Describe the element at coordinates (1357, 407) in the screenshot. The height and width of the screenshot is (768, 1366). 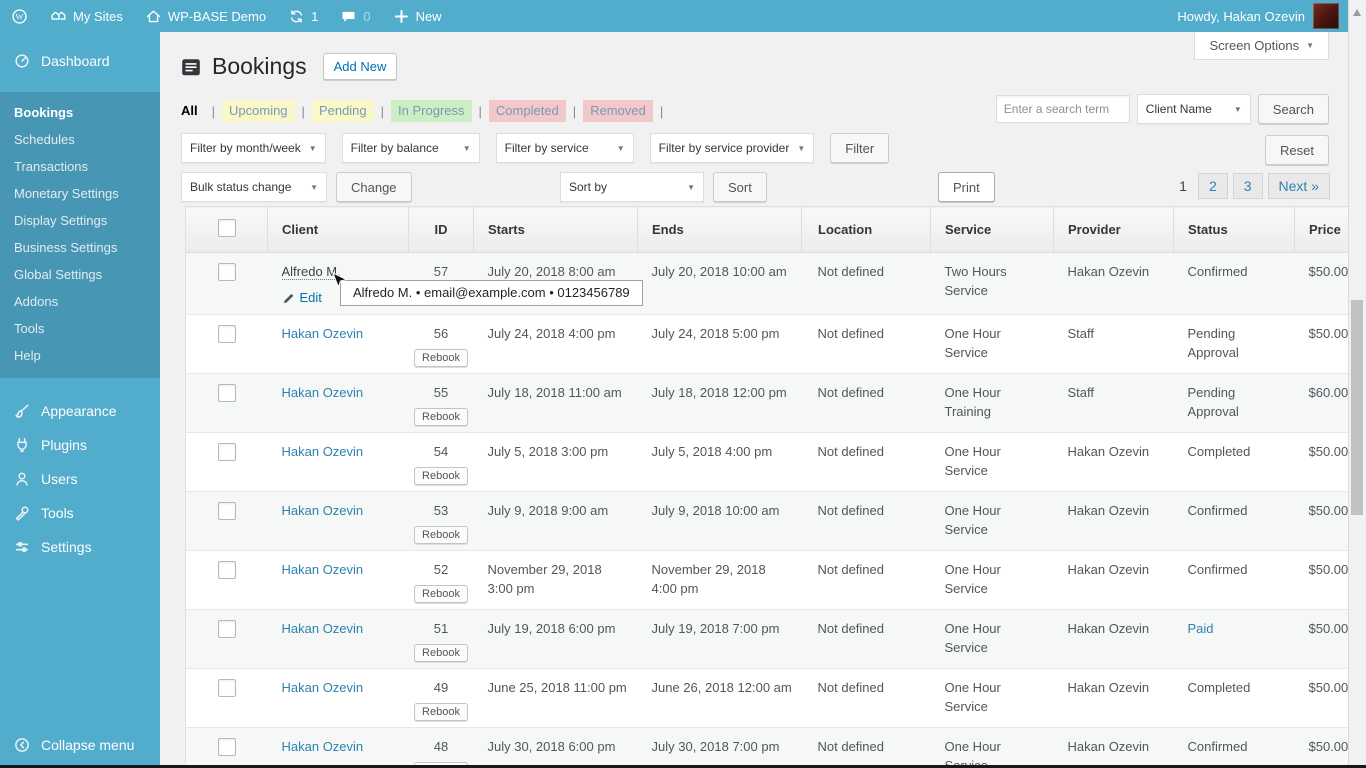
I see `scrollbar-thumb` at that location.